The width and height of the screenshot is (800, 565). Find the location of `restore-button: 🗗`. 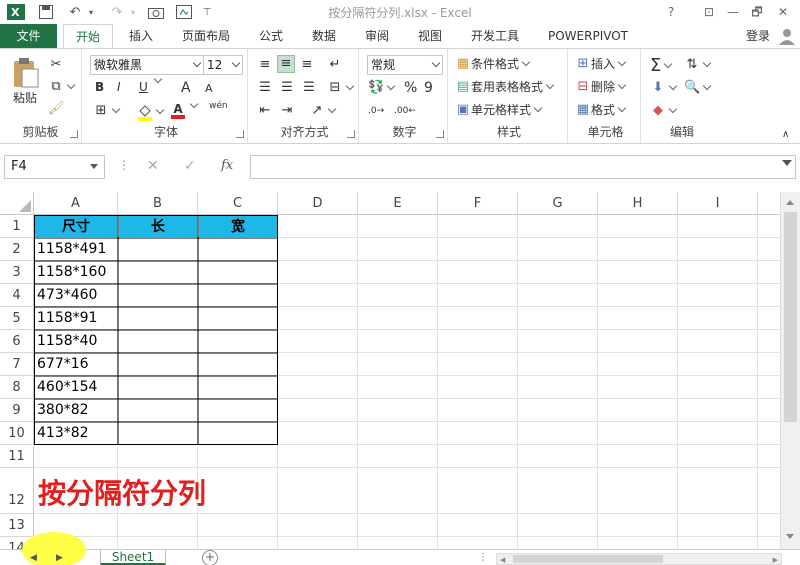

restore-button: 🗗 is located at coordinates (757, 12).